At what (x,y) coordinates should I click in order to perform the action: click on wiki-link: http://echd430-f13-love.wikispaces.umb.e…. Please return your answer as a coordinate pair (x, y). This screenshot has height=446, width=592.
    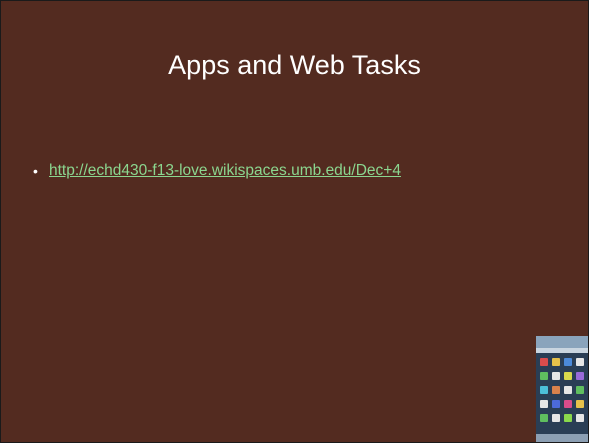
    Looking at the image, I should click on (225, 171).